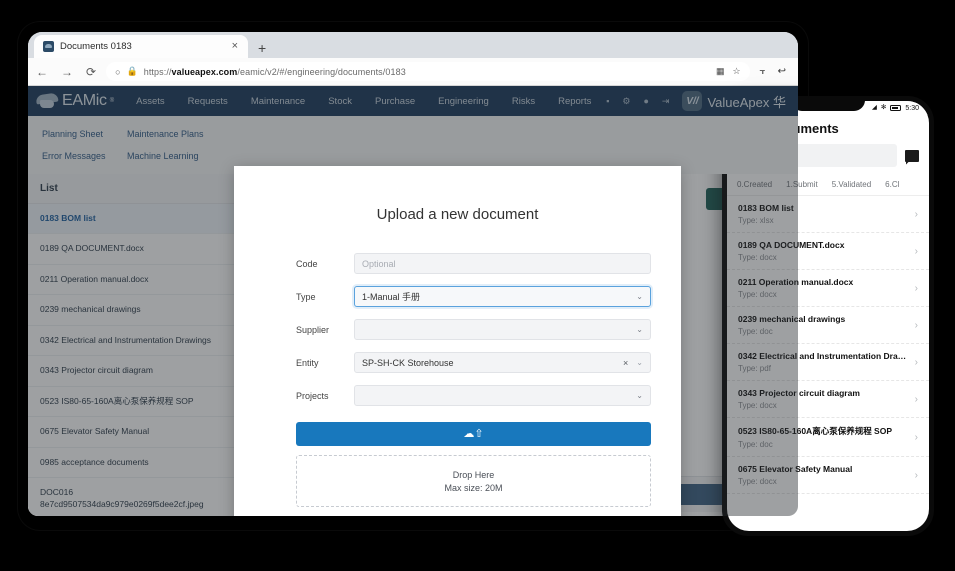 The height and width of the screenshot is (571, 955). What do you see at coordinates (91, 72) in the screenshot?
I see `reload-icon: ⟳` at bounding box center [91, 72].